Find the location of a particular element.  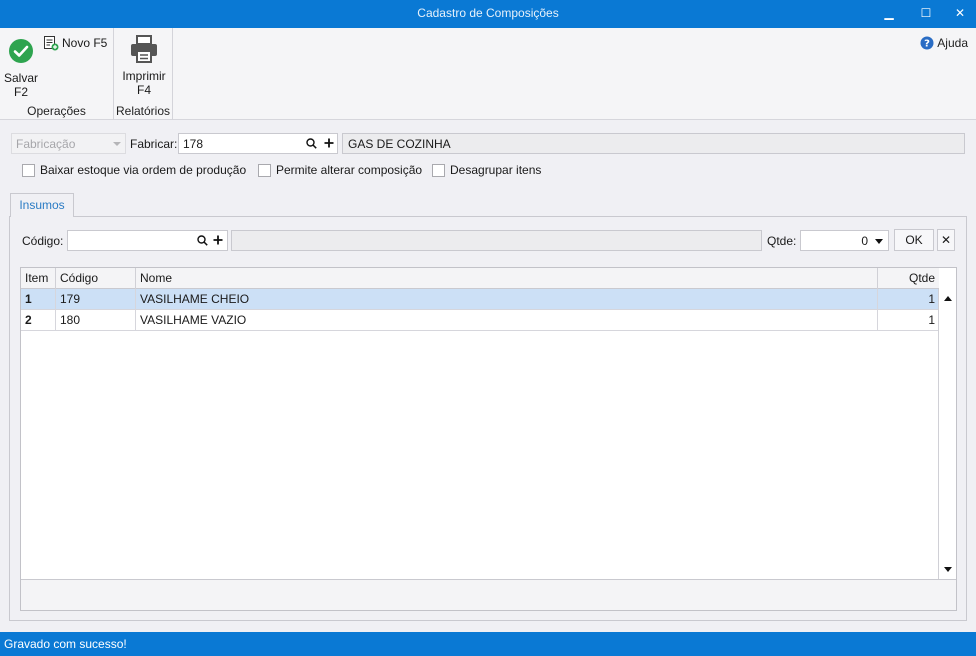

grid-header: Item Código Nome Qtde is located at coordinates (480, 278).